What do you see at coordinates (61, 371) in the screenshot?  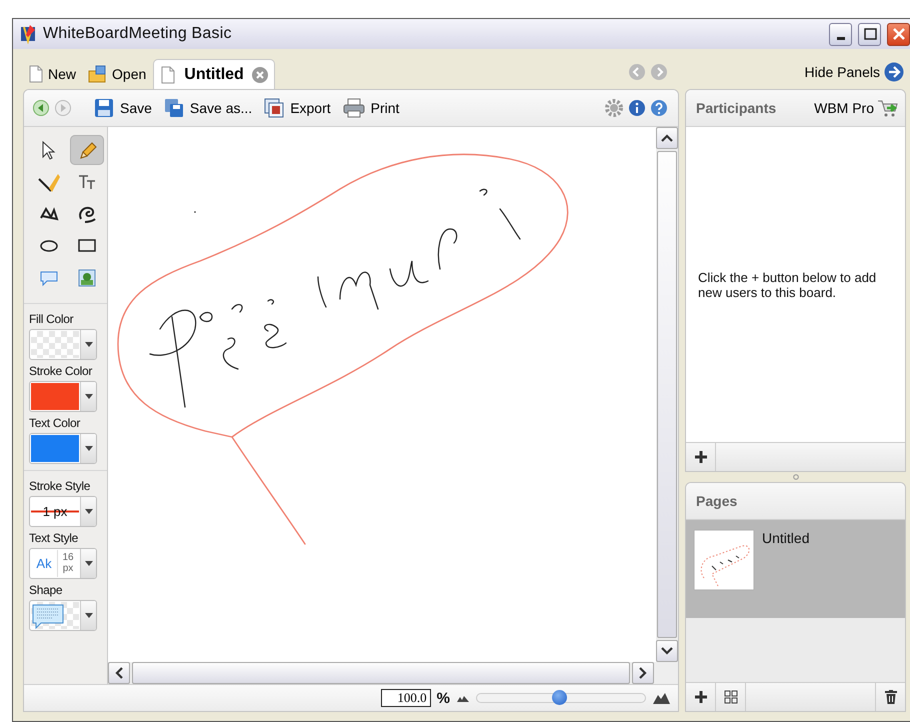 I see `property-label: Stroke Color` at bounding box center [61, 371].